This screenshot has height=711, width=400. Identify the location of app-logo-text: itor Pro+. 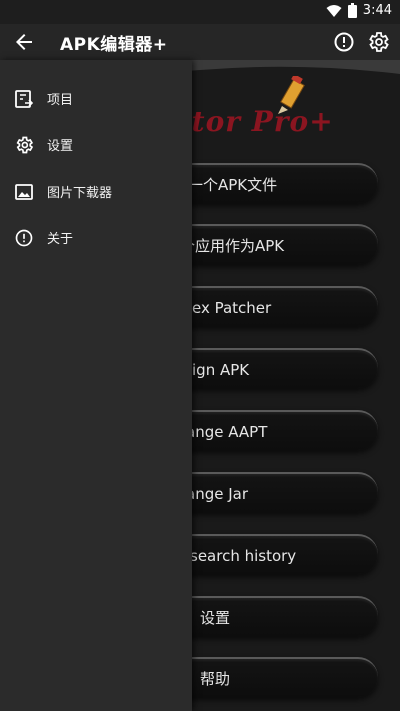
(257, 121).